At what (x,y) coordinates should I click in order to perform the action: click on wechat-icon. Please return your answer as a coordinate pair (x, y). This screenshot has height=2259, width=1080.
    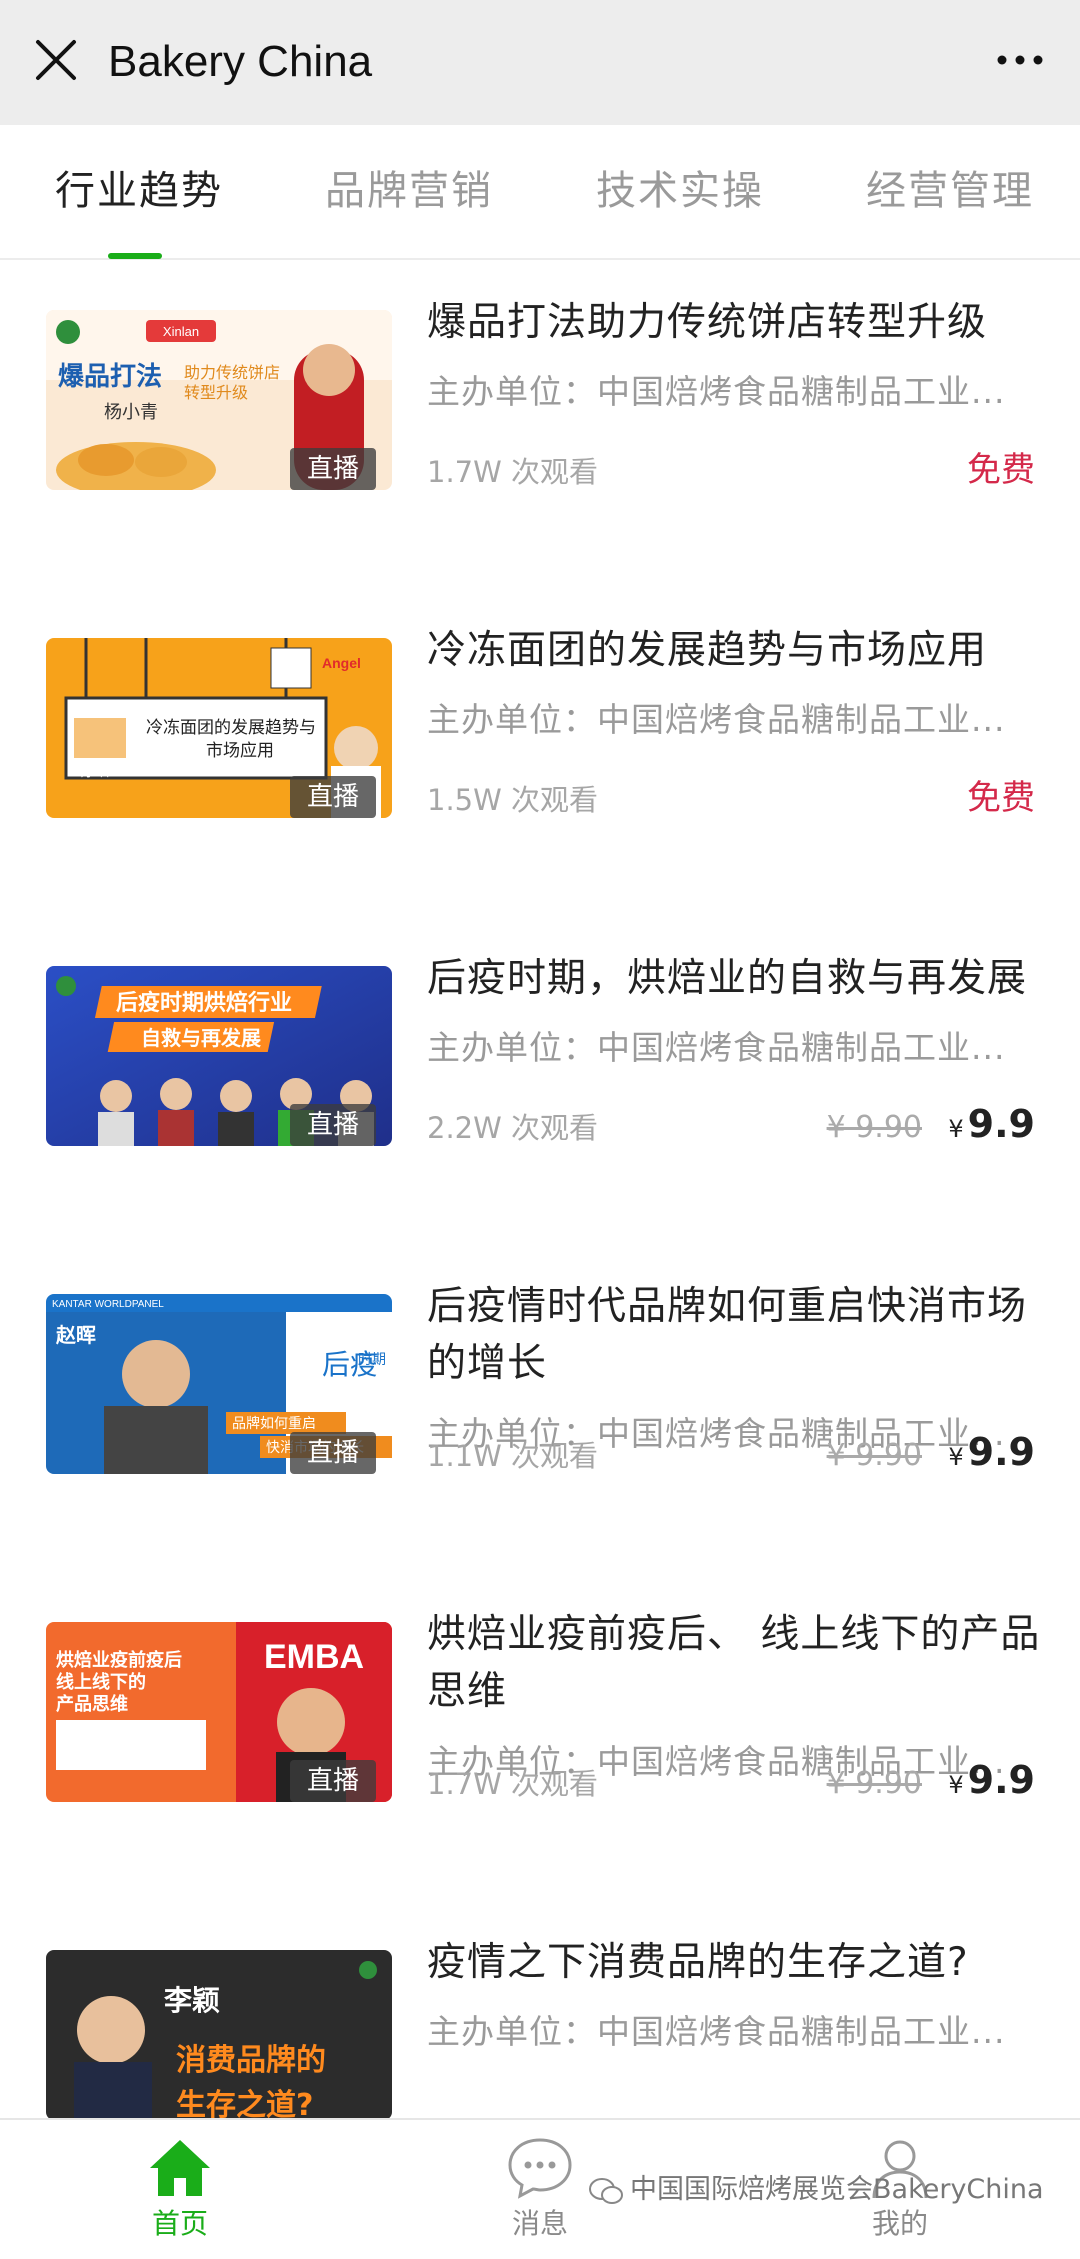
    Looking at the image, I should click on (606, 2190).